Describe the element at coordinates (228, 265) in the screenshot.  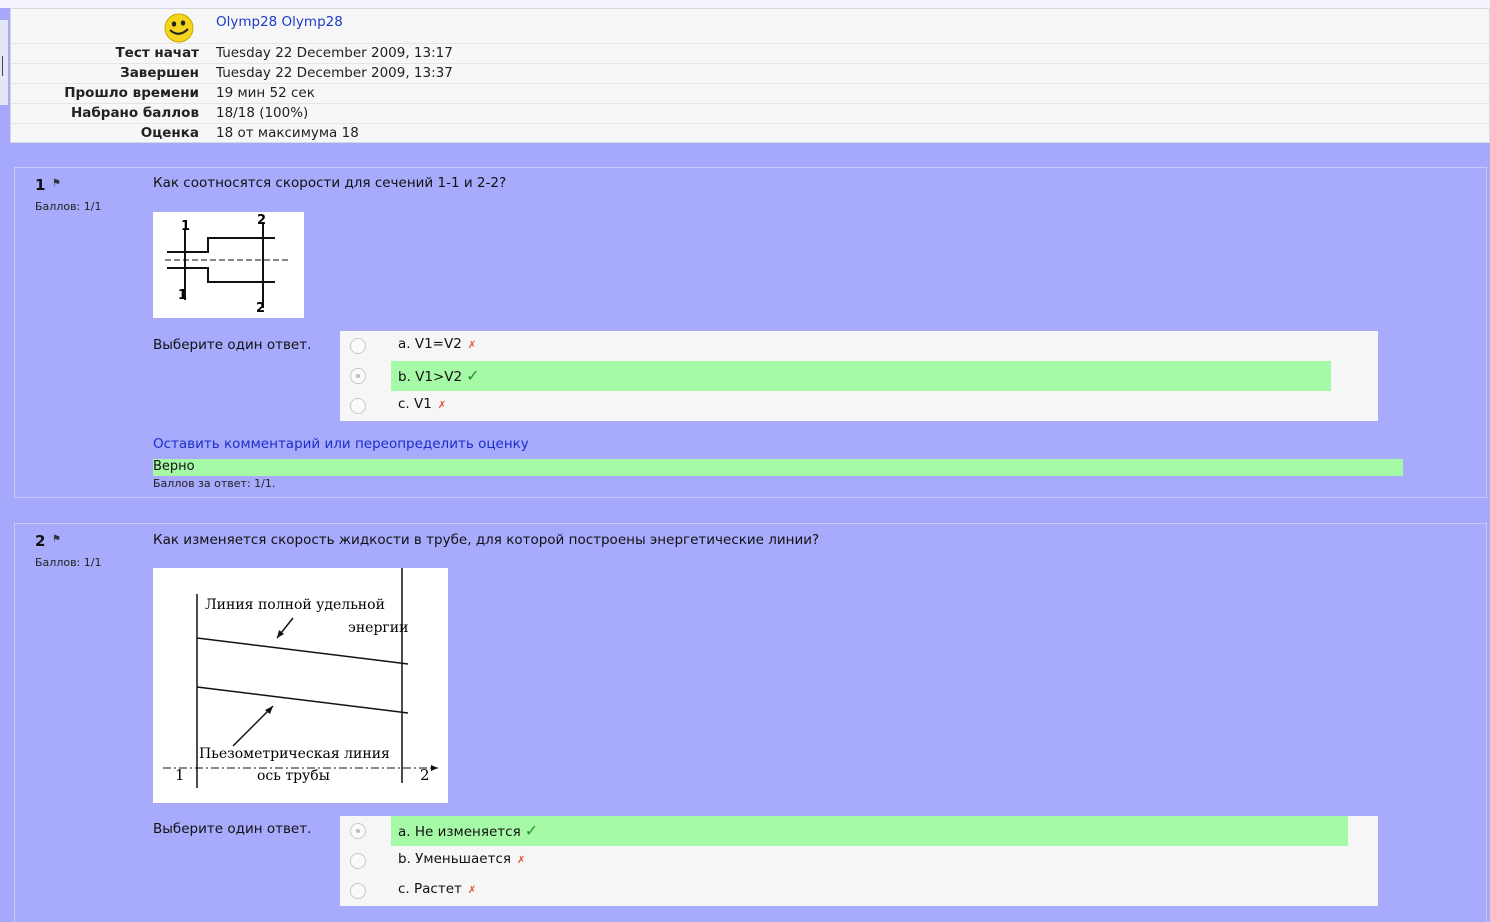
I see `question-1-figure: 1 2 1 2` at that location.